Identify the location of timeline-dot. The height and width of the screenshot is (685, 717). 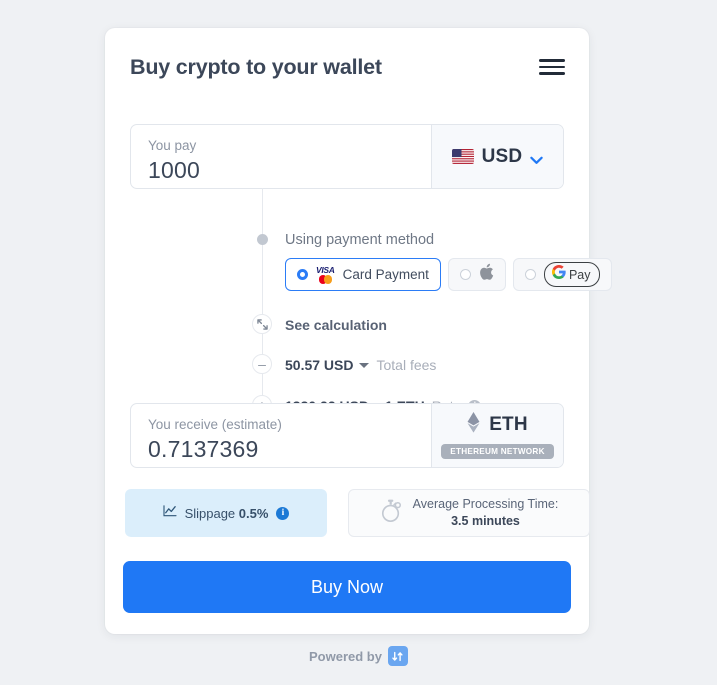
(262, 239).